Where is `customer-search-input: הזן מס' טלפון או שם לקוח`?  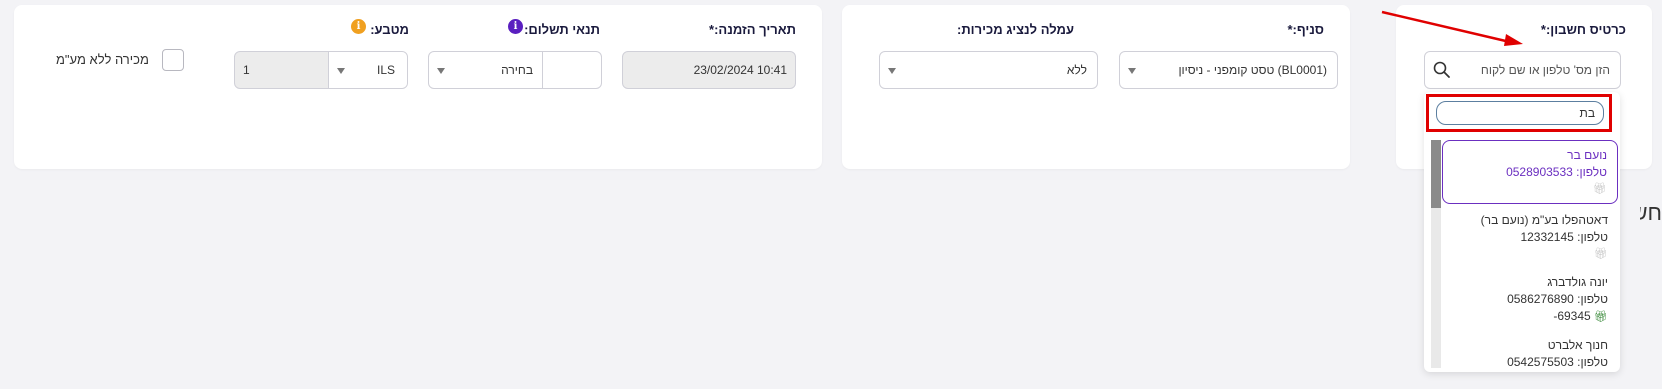 customer-search-input: הזן מס' טלפון או שם לקוח is located at coordinates (1522, 70).